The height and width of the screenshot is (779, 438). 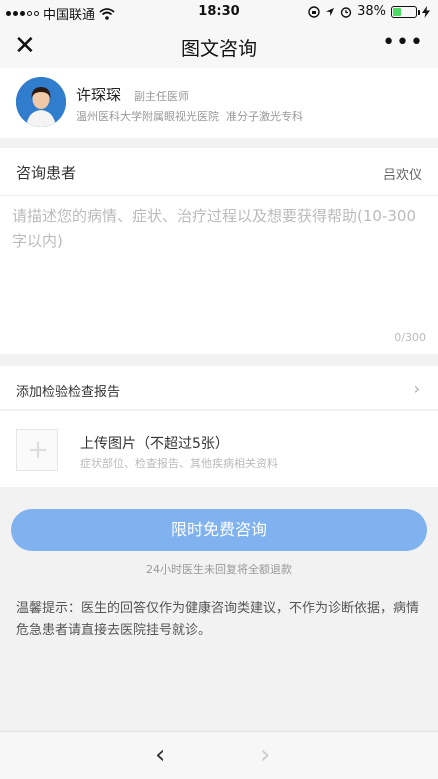 I want to click on chevron-right-icon: ›, so click(x=416, y=388).